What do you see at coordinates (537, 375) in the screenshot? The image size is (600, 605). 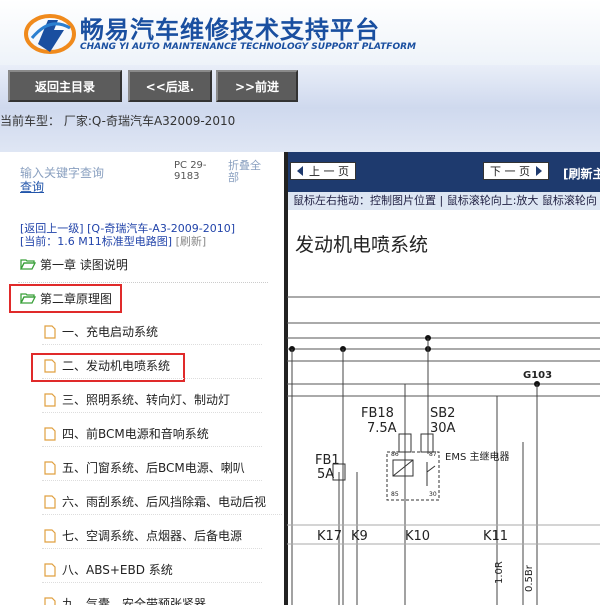 I see `ground-label: G103` at bounding box center [537, 375].